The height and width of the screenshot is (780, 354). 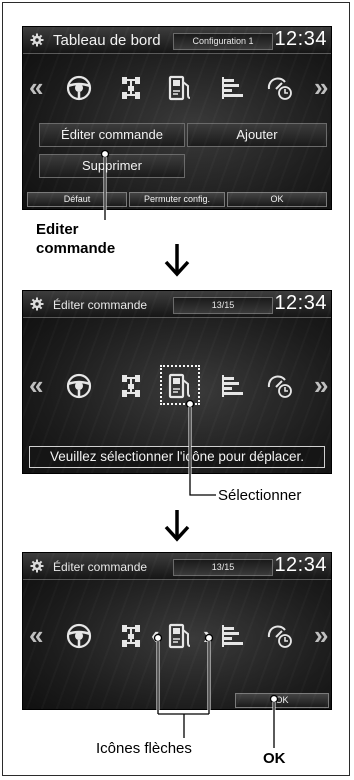 What do you see at coordinates (112, 135) in the screenshot?
I see `edit-command-button: Éditer commande` at bounding box center [112, 135].